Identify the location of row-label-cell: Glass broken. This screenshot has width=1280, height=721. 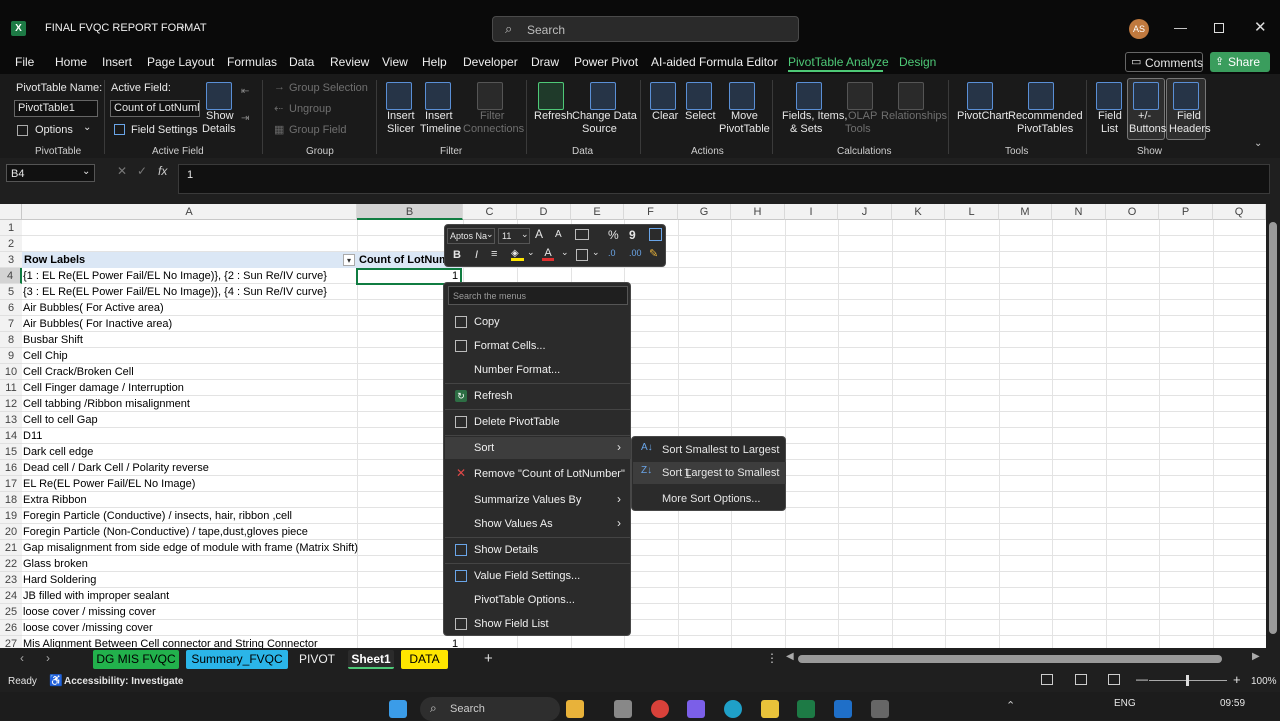
(55, 564).